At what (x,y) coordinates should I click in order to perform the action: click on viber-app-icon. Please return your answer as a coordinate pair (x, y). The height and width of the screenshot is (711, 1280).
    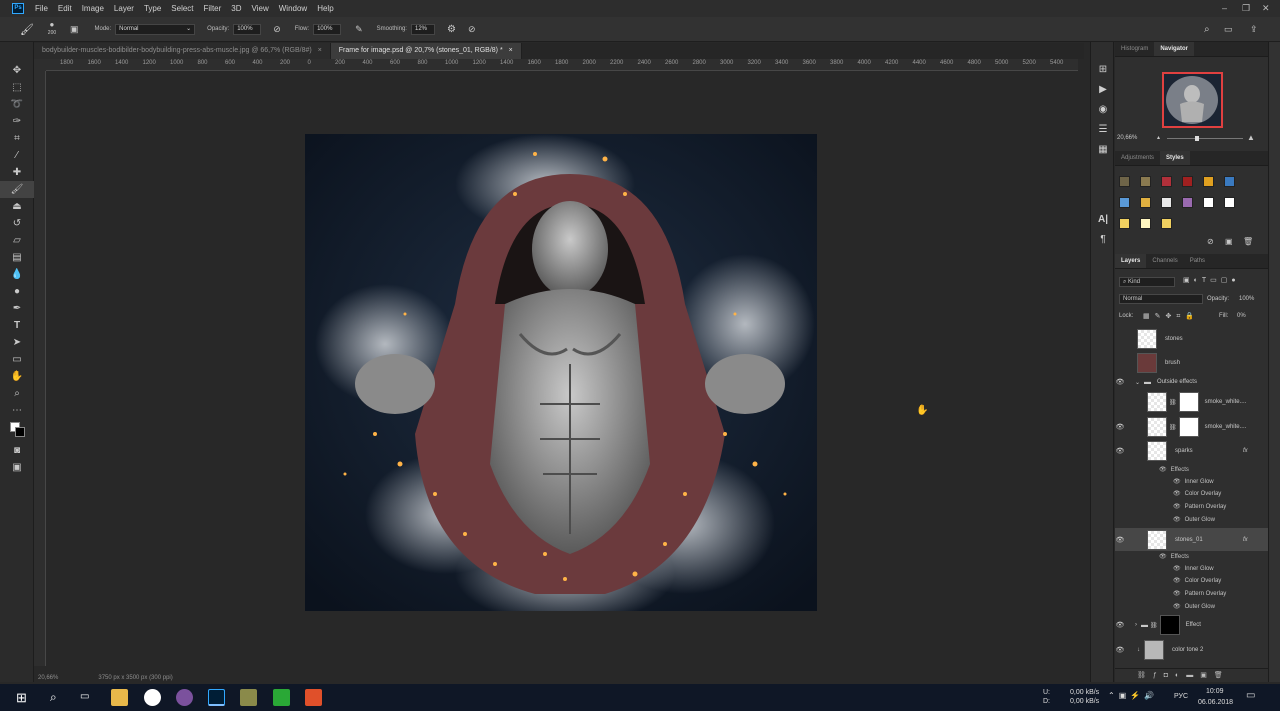
    Looking at the image, I should click on (184, 697).